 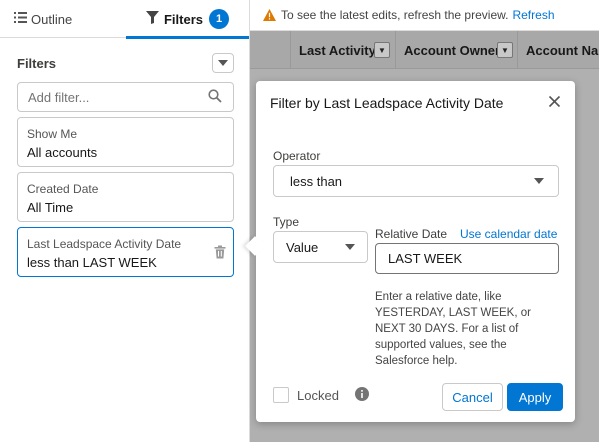 What do you see at coordinates (215, 96) in the screenshot?
I see `search-icon` at bounding box center [215, 96].